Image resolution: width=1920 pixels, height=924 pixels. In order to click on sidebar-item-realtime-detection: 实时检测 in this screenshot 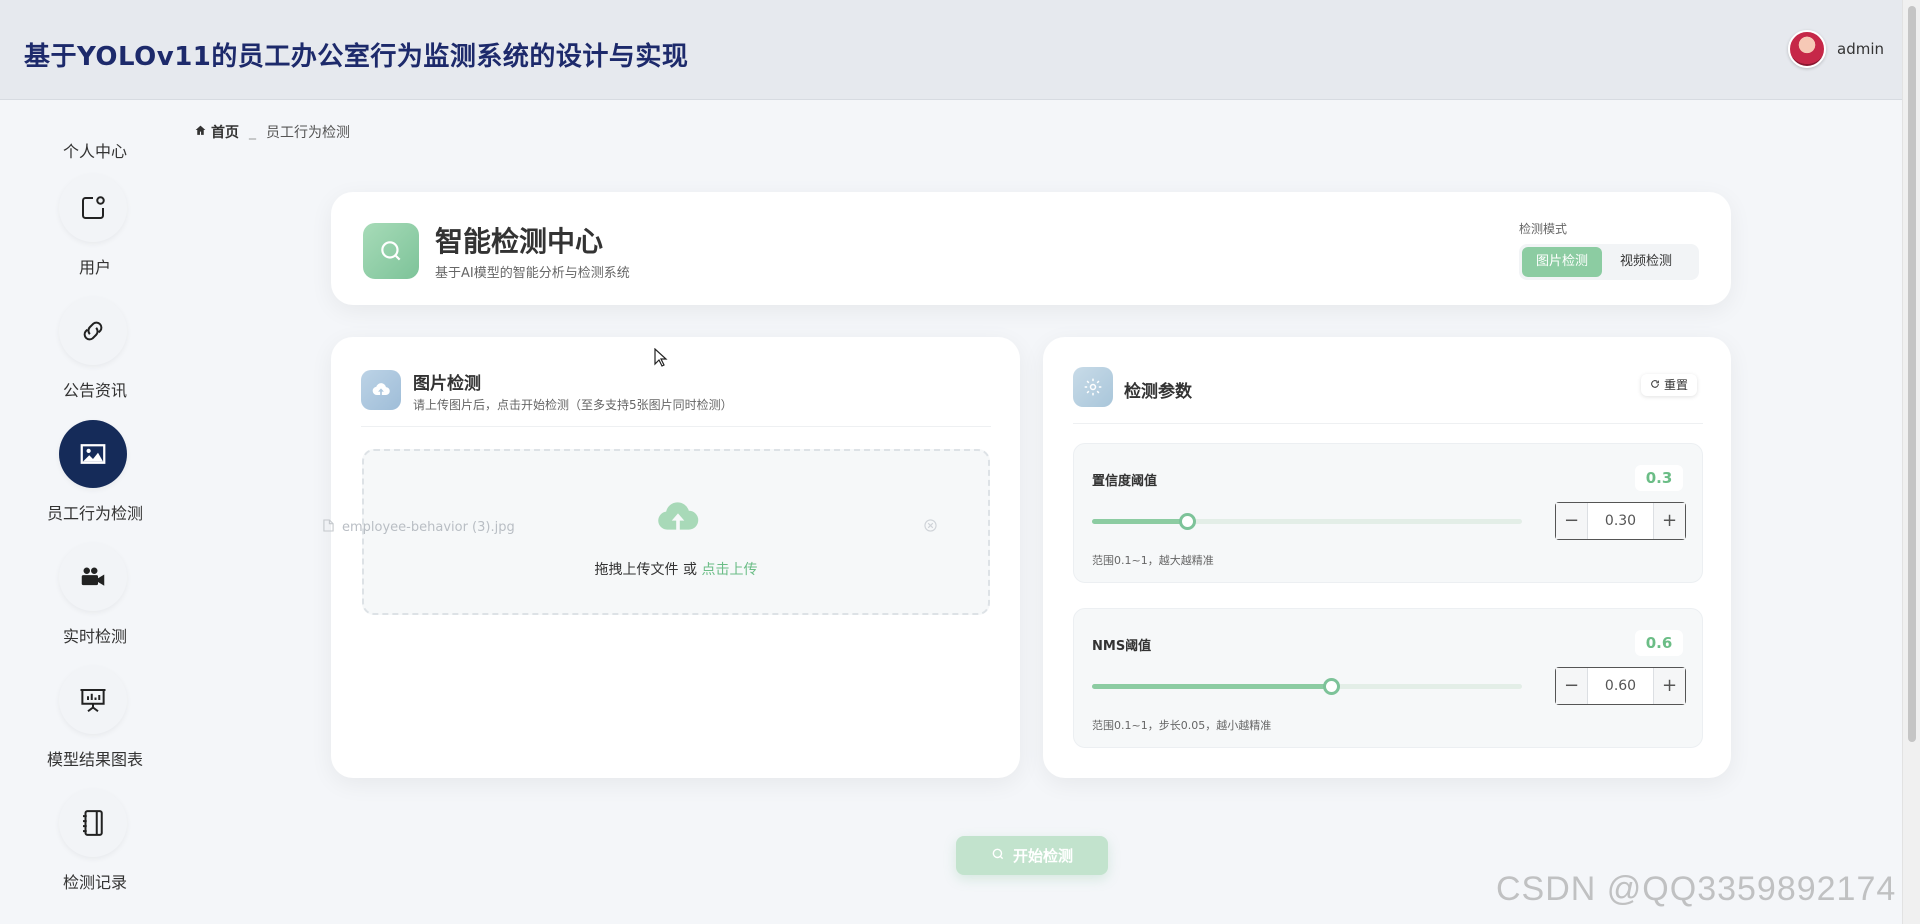, I will do `click(95, 604)`.